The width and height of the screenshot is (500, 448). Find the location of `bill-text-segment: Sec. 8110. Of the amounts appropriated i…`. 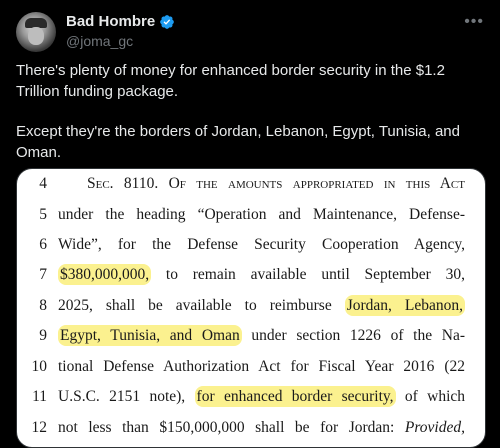

bill-text-segment: Sec. 8110. Of the amounts appropriated i… is located at coordinates (276, 183).